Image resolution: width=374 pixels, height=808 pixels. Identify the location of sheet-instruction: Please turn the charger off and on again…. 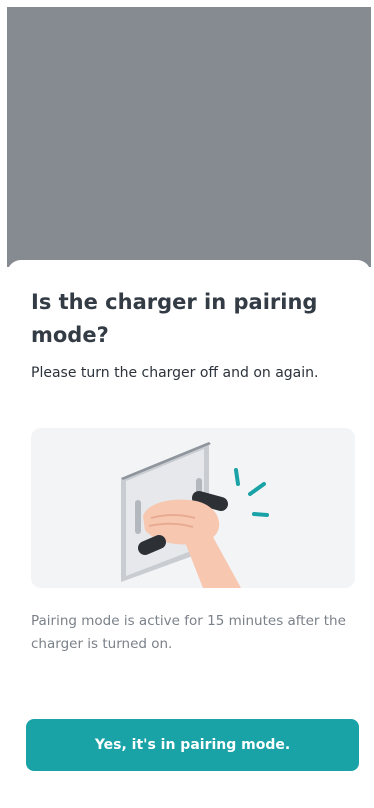
(175, 373).